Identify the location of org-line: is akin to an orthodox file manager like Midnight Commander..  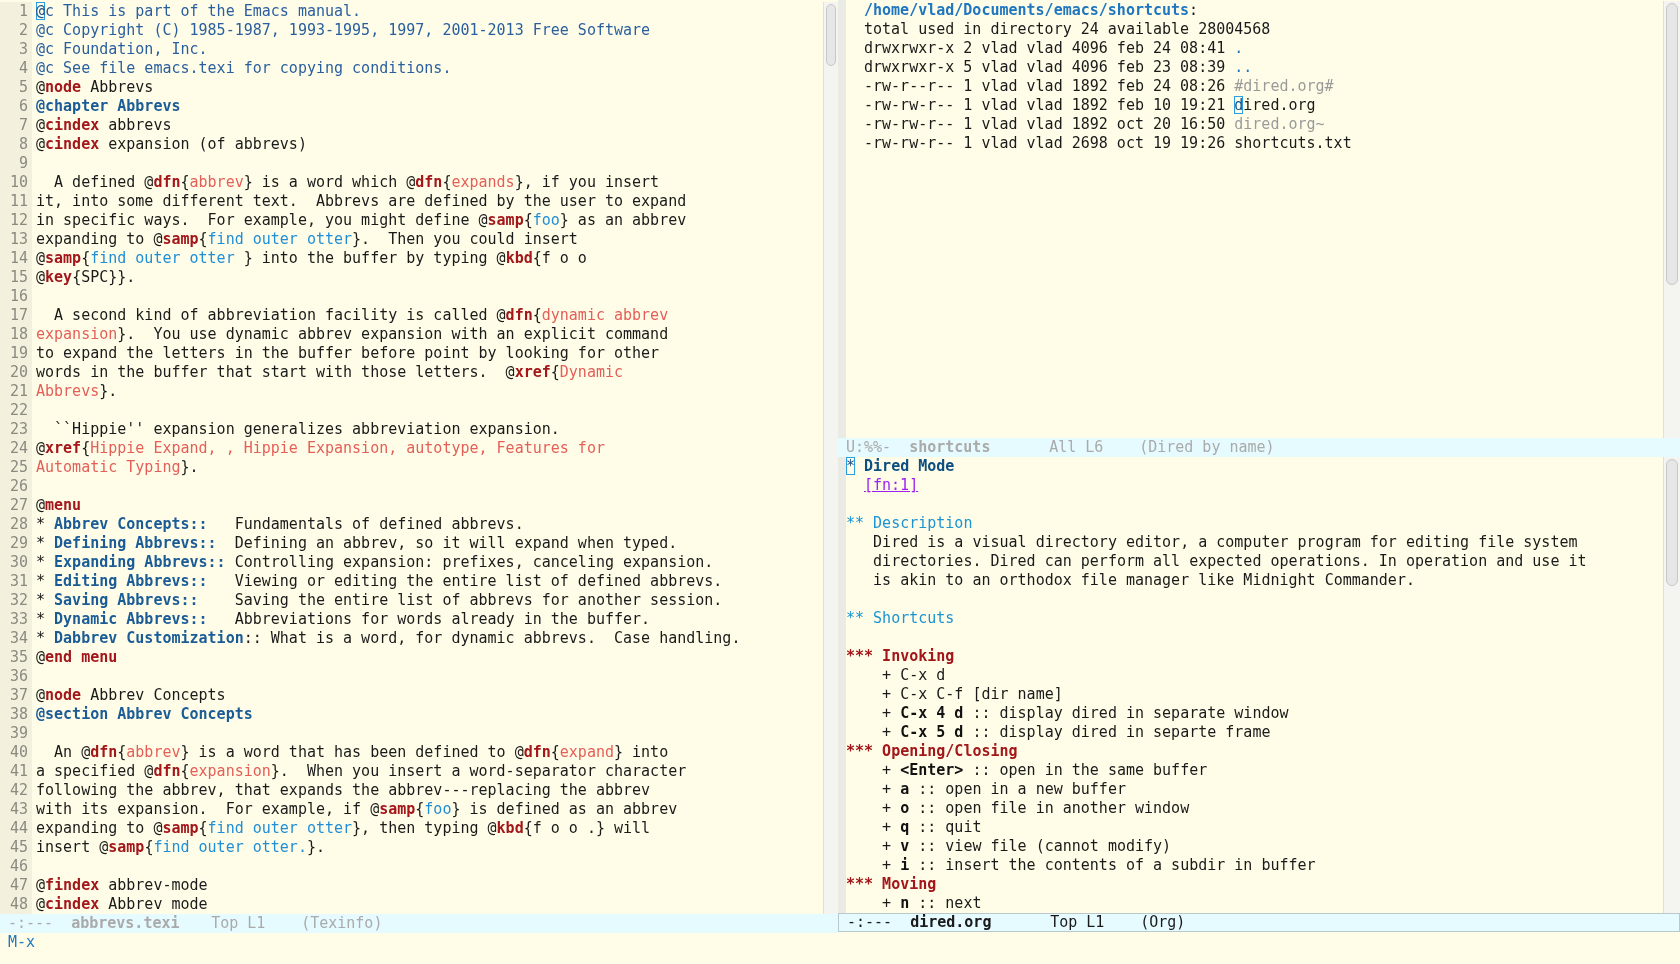
(1143, 580).